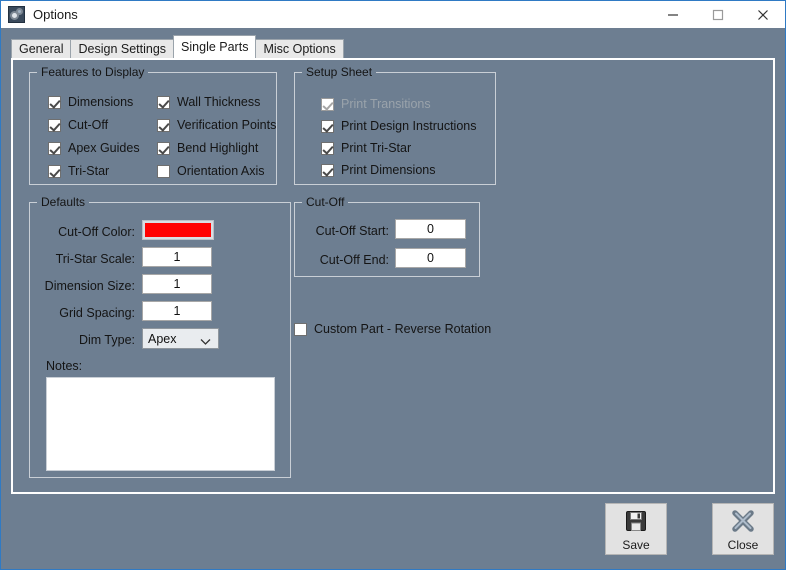  I want to click on checkbox-apex-guides: Apex Guides, so click(94, 148).